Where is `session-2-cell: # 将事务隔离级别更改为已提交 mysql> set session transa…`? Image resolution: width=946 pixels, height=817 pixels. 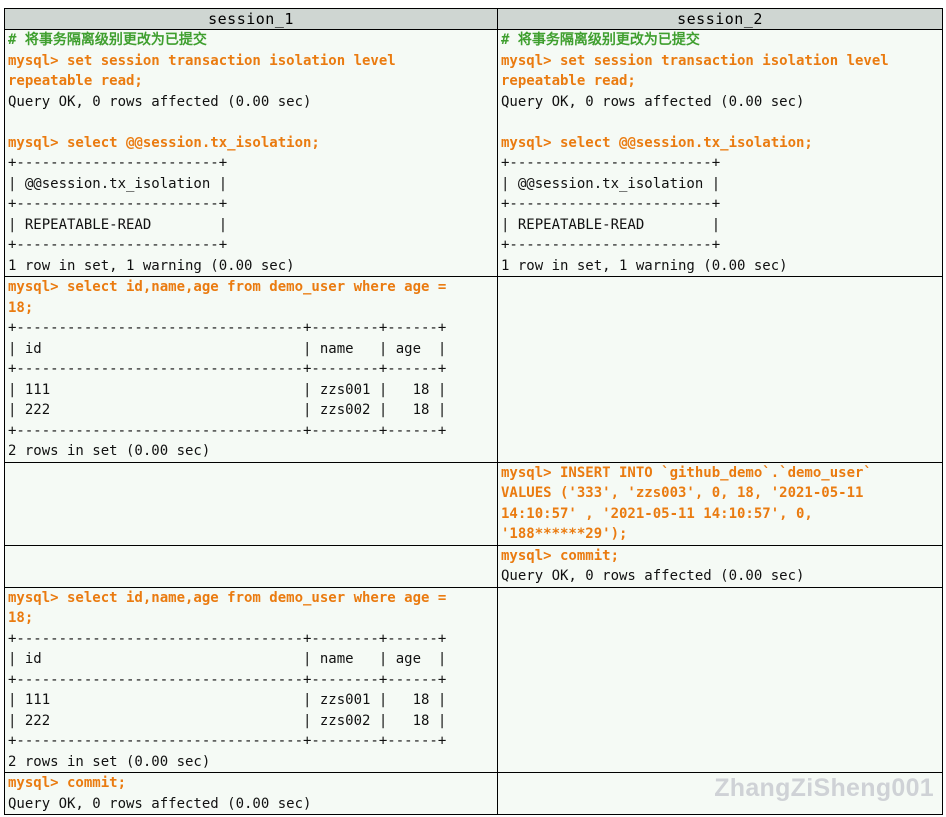
session-2-cell: # 将事务隔离级别更改为已提交 mysql> set session transa… is located at coordinates (720, 153).